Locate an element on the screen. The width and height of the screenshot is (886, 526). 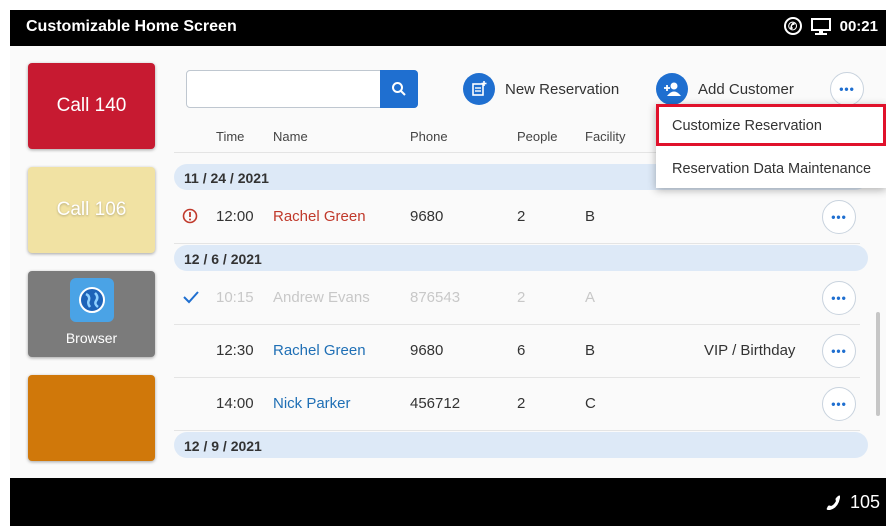
clock: 00:21 is located at coordinates (858, 26).